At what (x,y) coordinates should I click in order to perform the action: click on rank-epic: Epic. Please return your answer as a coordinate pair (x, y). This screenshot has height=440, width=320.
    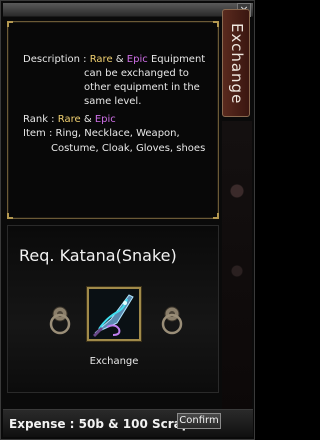
    Looking at the image, I should click on (105, 119).